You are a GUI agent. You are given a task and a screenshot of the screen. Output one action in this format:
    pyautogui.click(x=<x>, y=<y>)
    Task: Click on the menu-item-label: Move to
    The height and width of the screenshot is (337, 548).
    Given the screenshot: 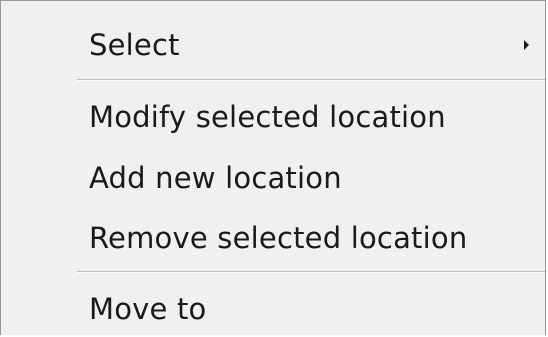 What is the action you would take?
    pyautogui.click(x=148, y=309)
    